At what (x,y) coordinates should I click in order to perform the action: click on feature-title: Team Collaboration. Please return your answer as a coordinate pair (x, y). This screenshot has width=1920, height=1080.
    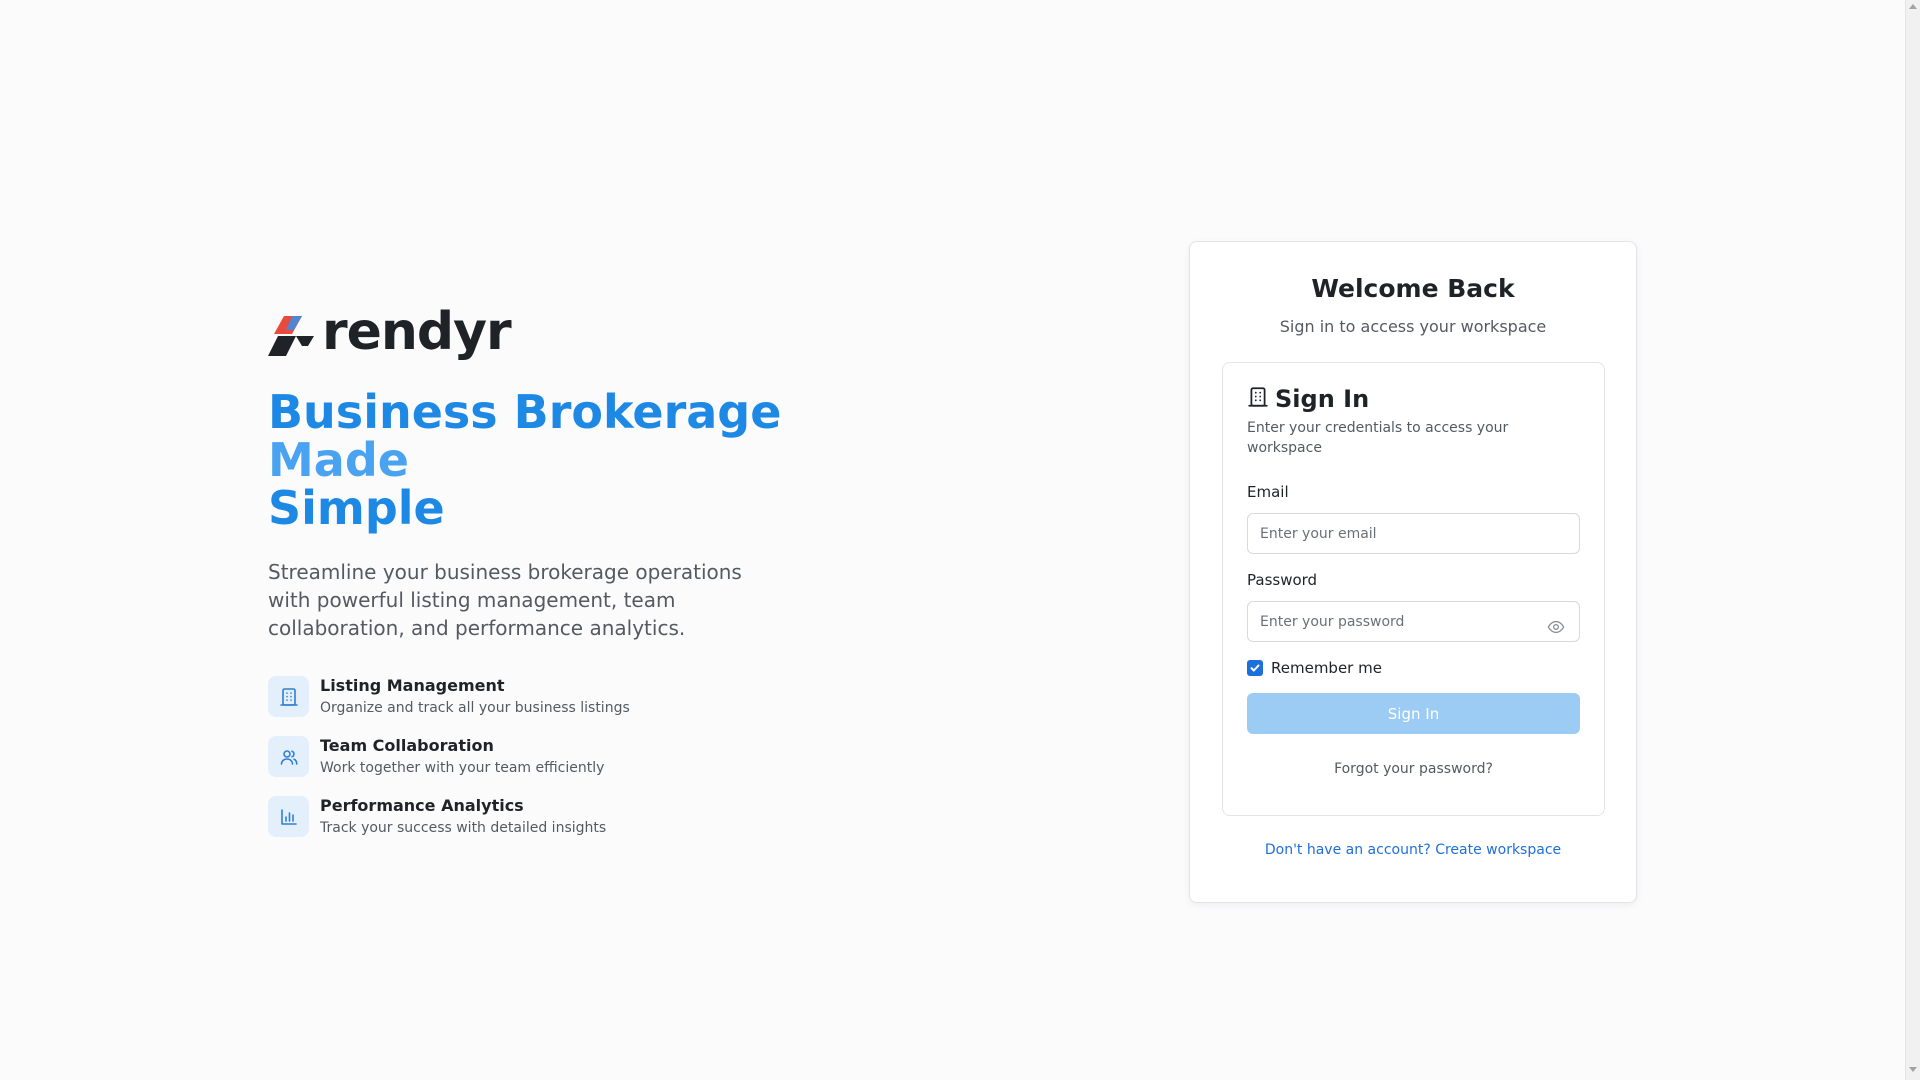
    Looking at the image, I should click on (407, 745).